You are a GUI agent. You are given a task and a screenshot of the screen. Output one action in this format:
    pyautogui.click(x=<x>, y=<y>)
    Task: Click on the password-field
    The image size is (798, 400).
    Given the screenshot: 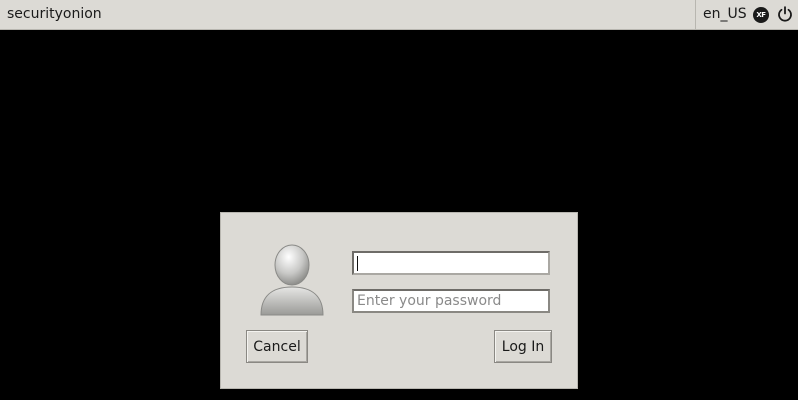 What is the action you would take?
    pyautogui.click(x=451, y=301)
    